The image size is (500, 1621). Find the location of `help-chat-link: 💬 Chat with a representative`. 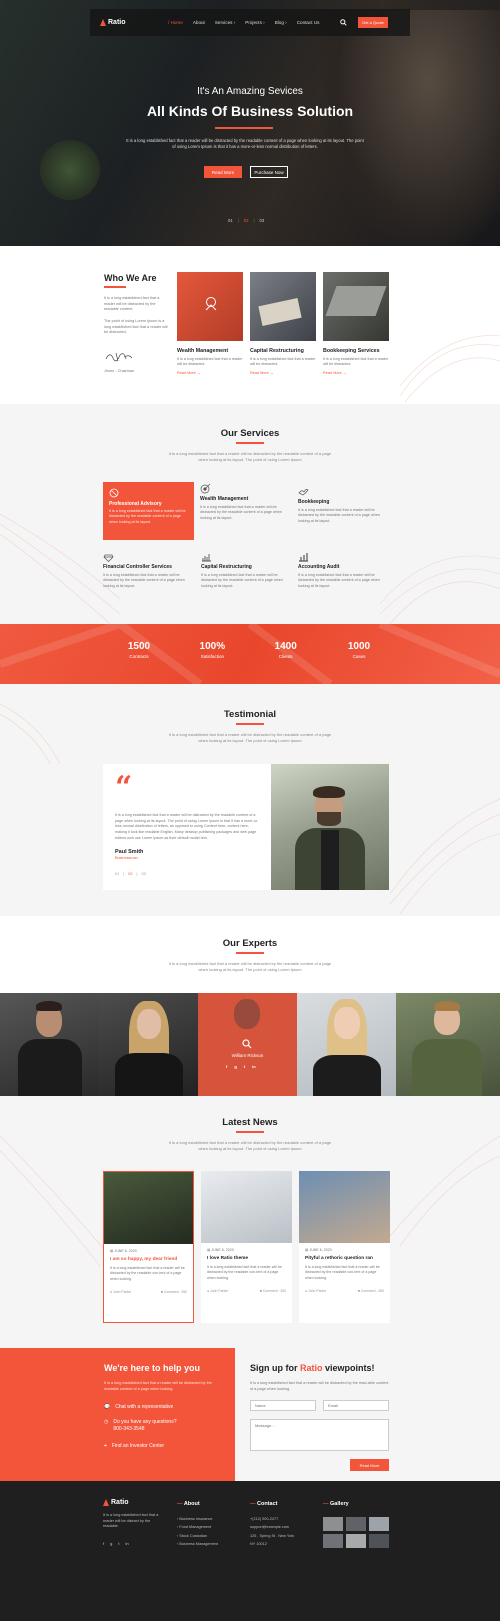

help-chat-link: 💬 Chat with a representative is located at coordinates (138, 1407).